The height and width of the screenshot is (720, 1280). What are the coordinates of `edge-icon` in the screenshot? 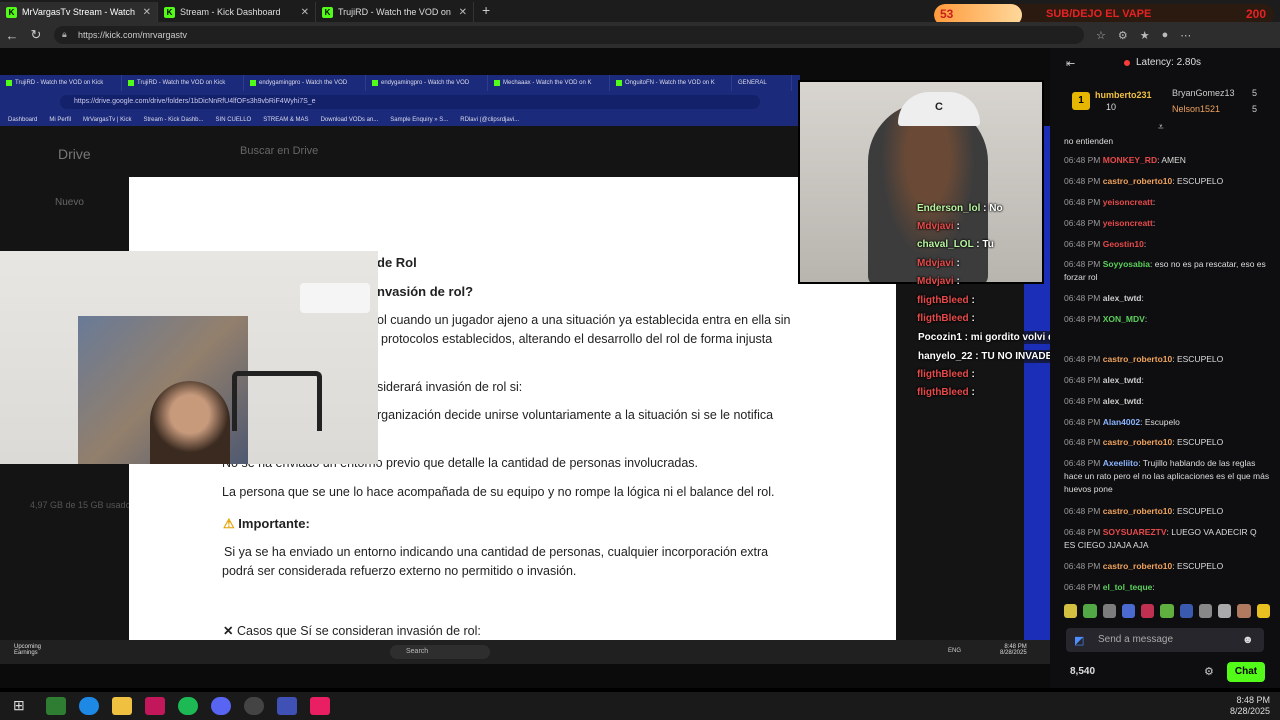 It's located at (89, 706).